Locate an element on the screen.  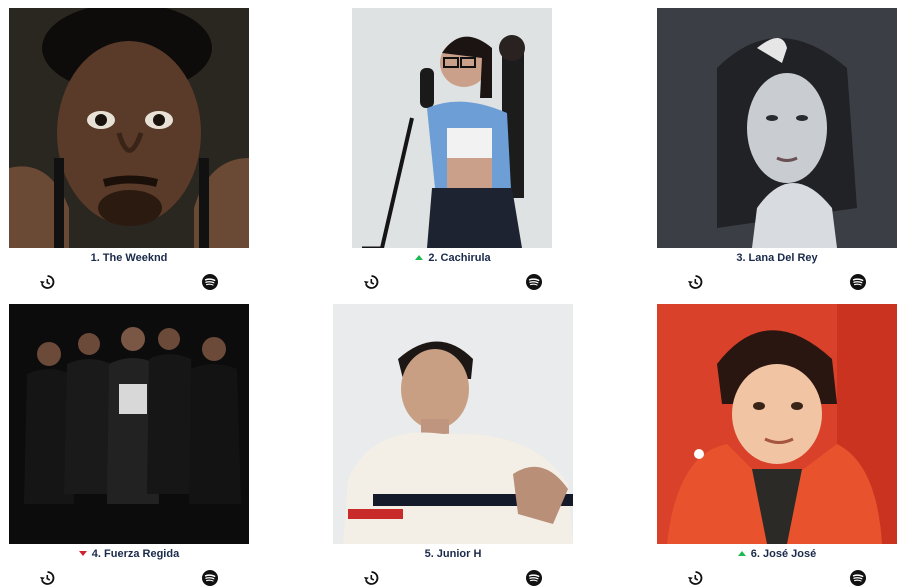
artist-rank-label: 4. Fuerza Regida is located at coordinates (129, 554).